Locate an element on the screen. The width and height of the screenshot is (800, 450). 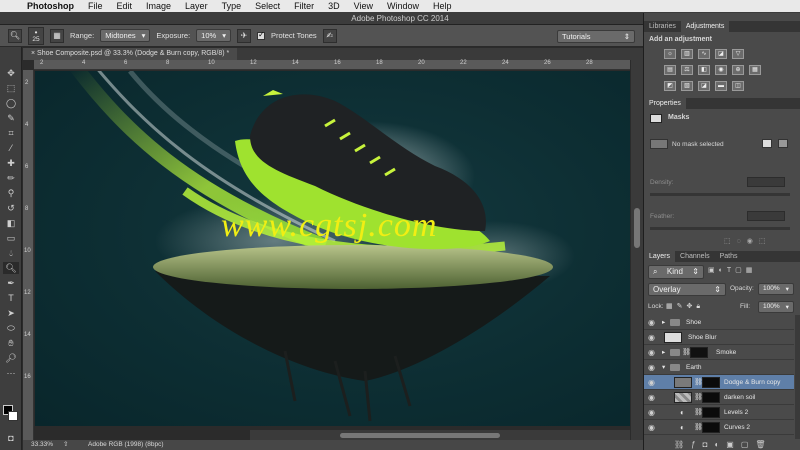
density-slider is located at coordinates (720, 194).